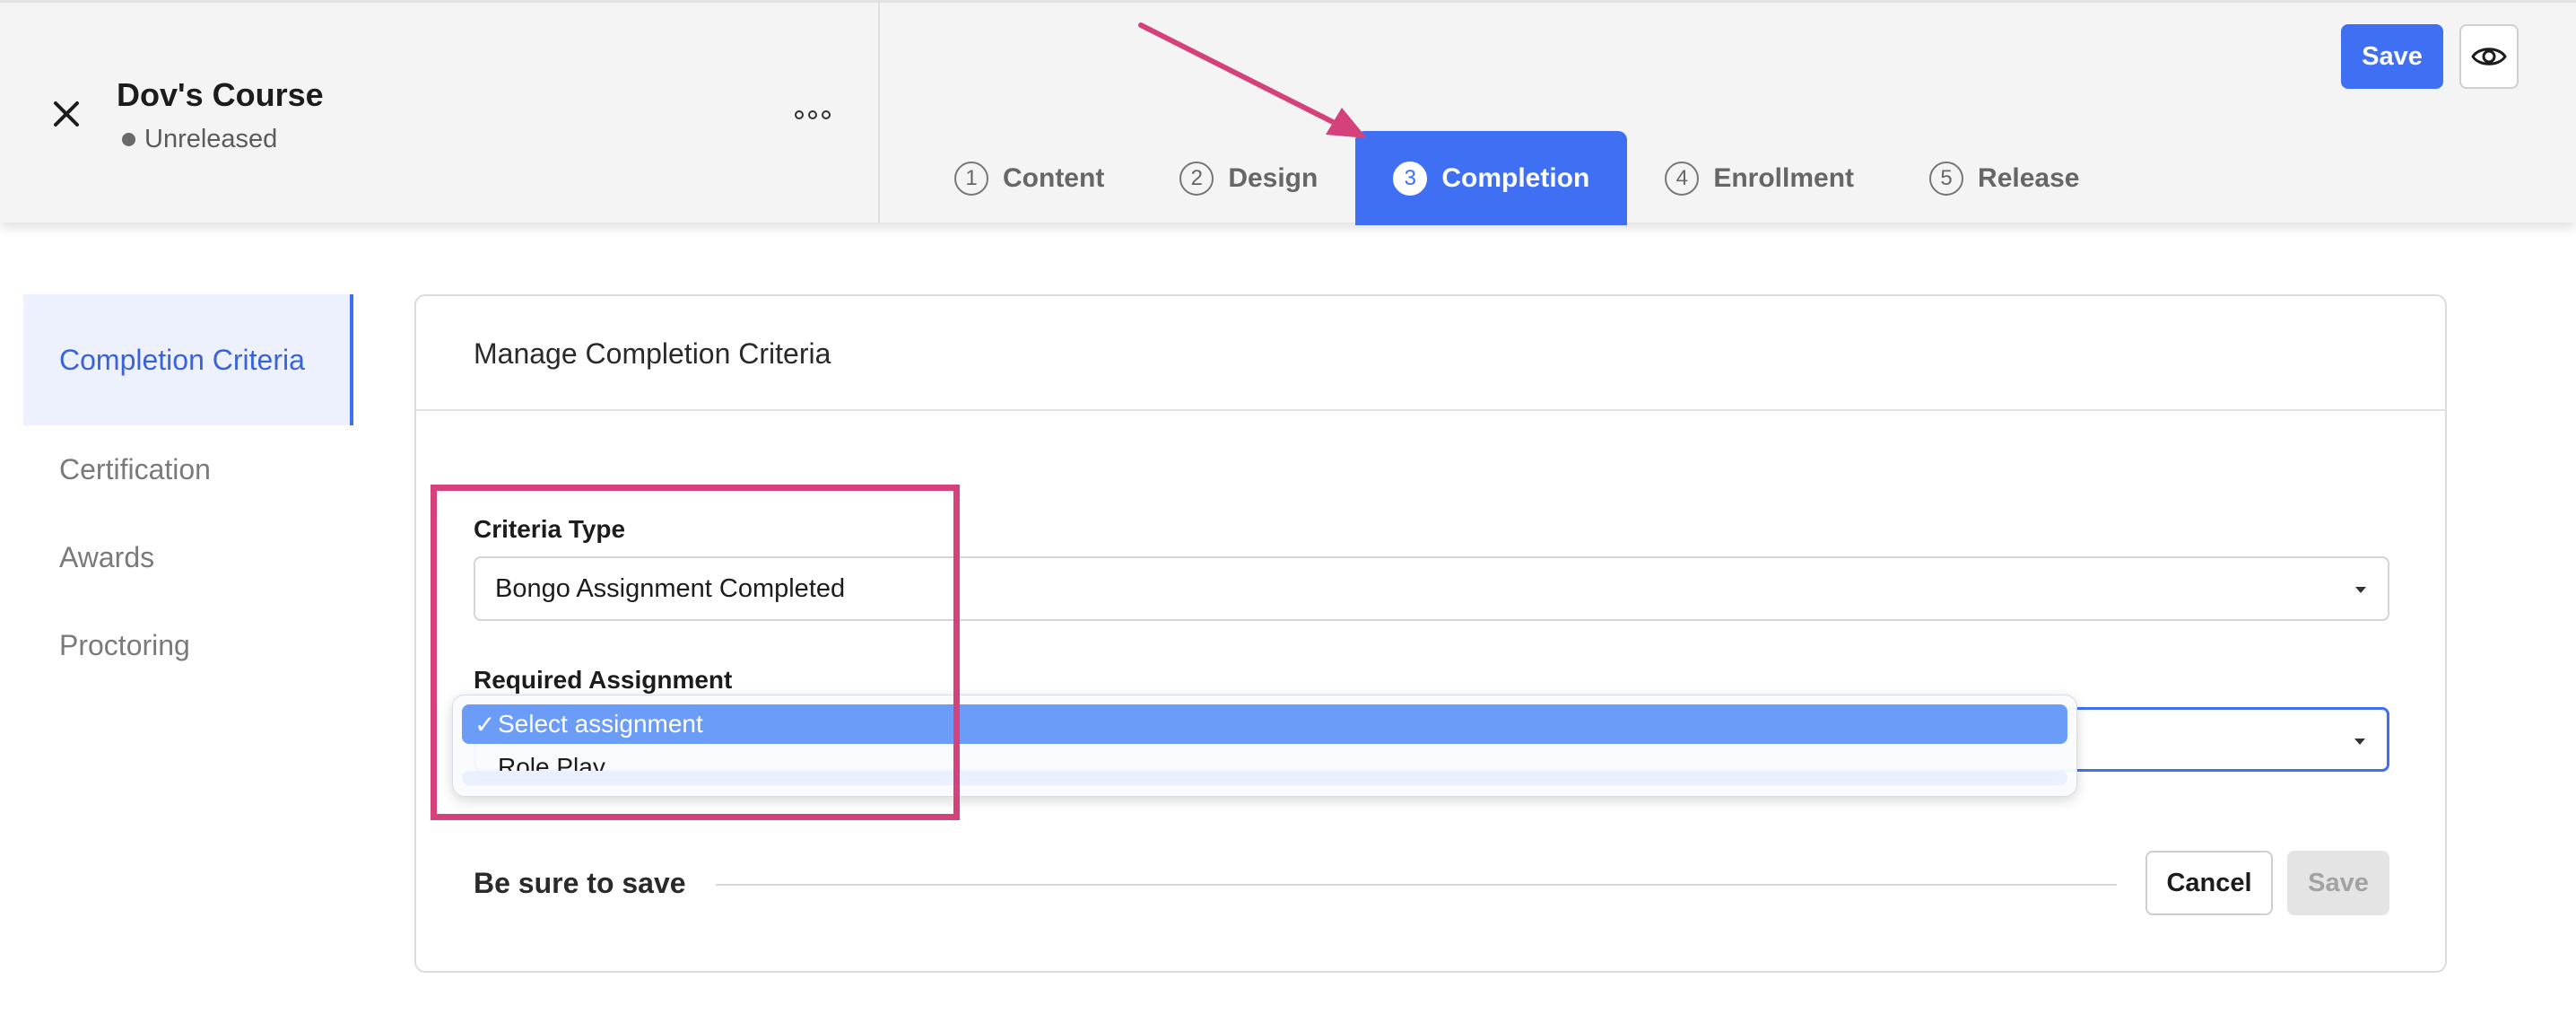 The image size is (2576, 1014). What do you see at coordinates (2209, 883) in the screenshot?
I see `cancel-button: Cancel` at bounding box center [2209, 883].